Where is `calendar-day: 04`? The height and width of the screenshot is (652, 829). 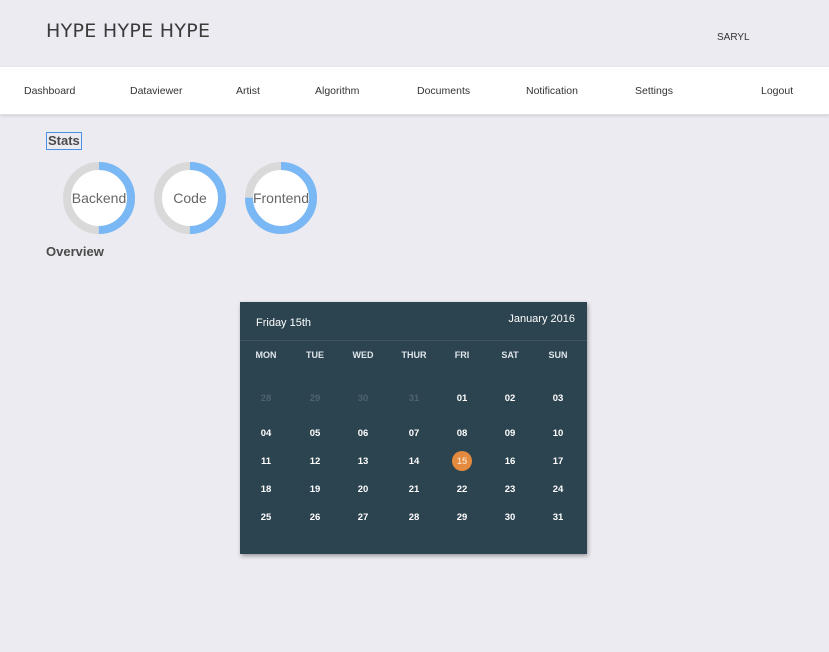 calendar-day: 04 is located at coordinates (266, 433).